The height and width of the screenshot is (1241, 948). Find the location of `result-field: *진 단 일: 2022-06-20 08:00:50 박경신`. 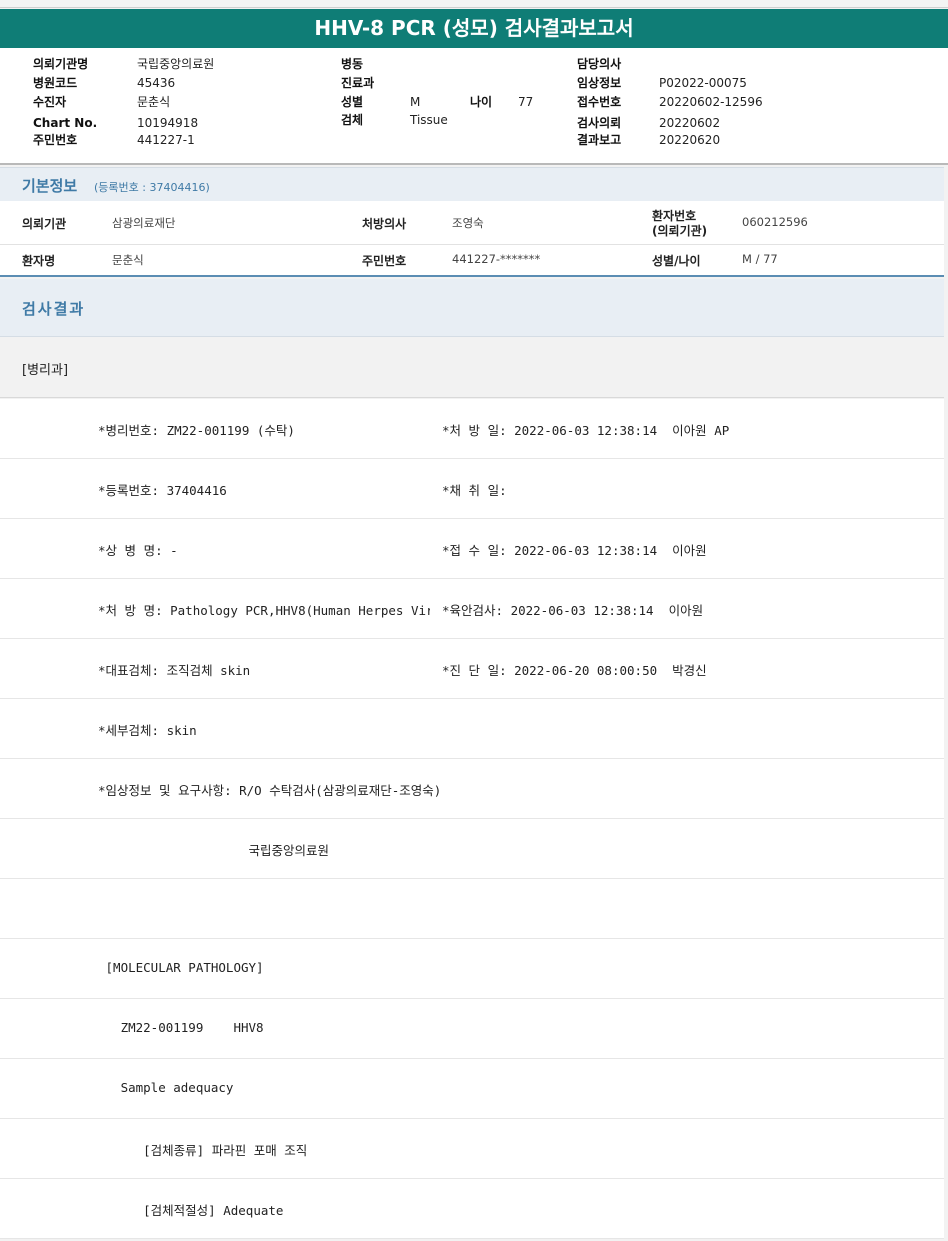

result-field: *진 단 일: 2022-06-20 08:00:50 박경신 is located at coordinates (574, 670).